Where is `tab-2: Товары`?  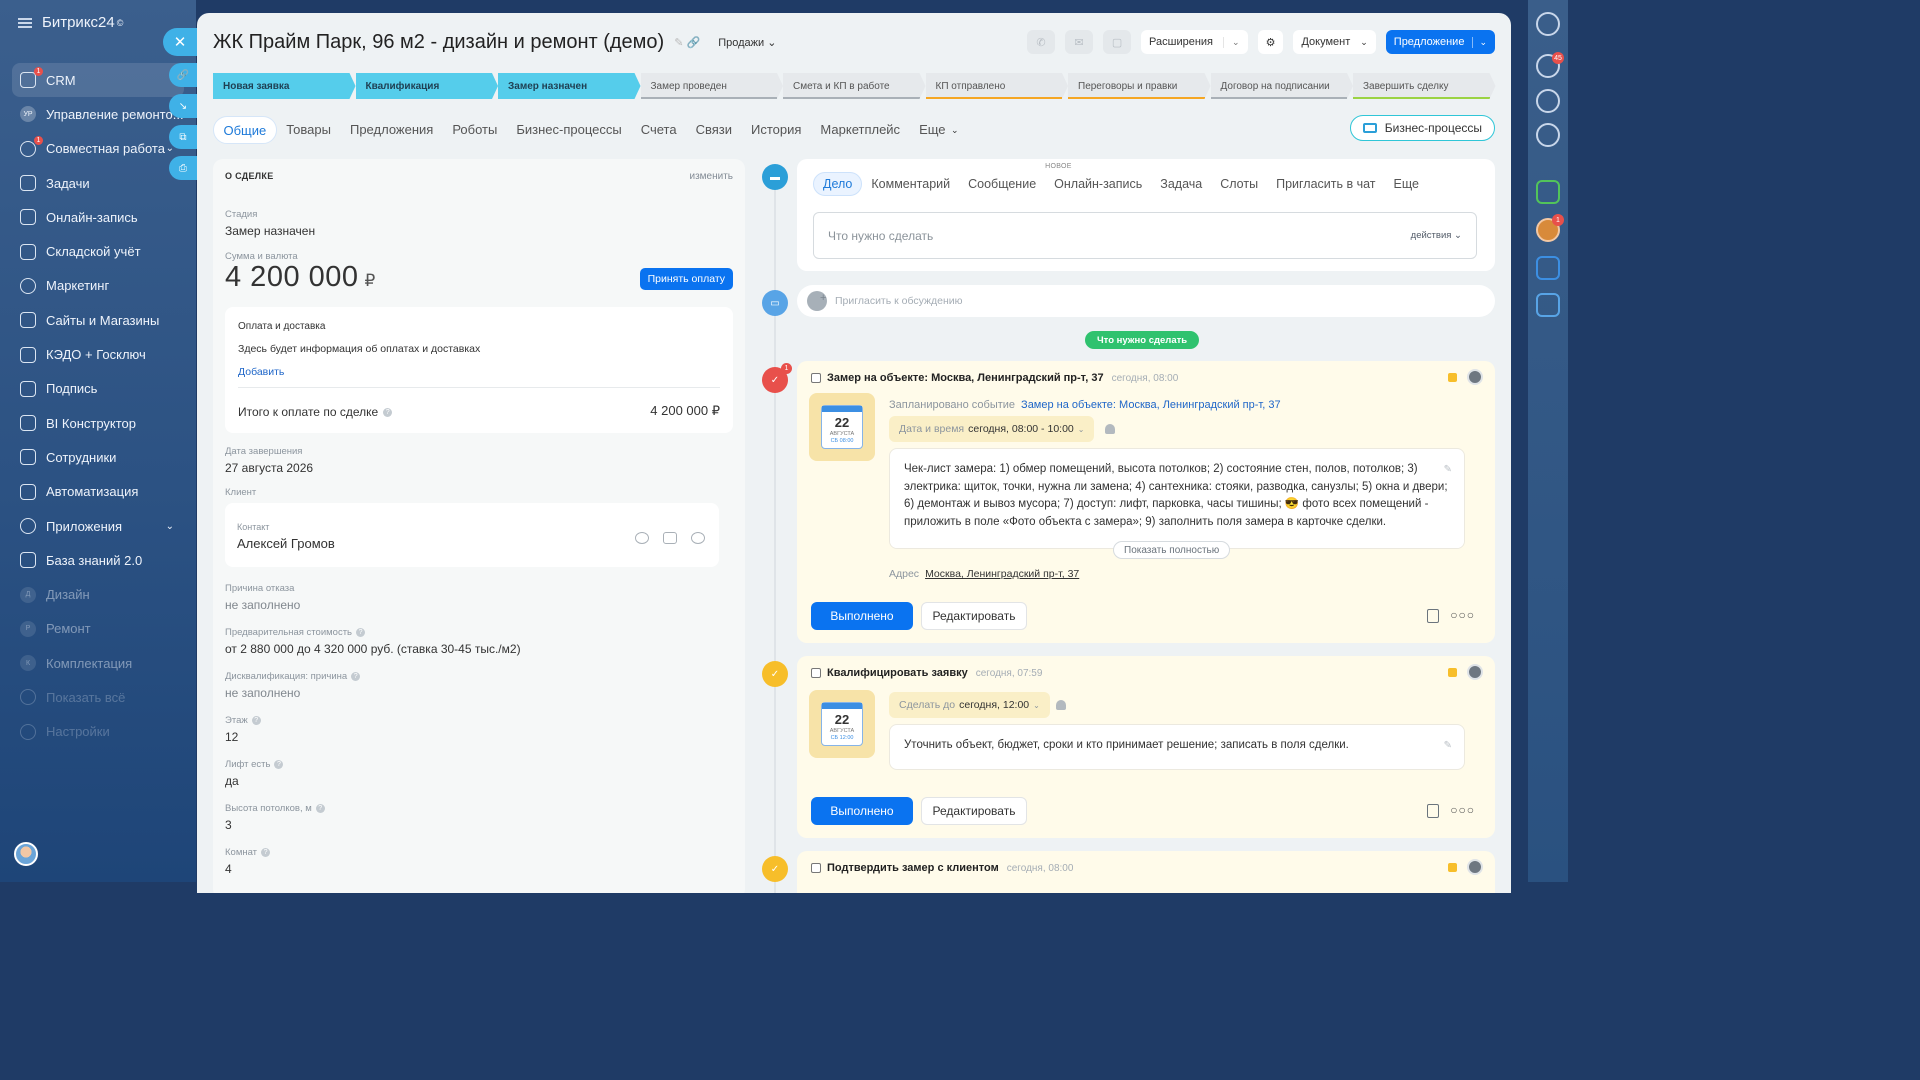 tab-2: Товары is located at coordinates (309, 130).